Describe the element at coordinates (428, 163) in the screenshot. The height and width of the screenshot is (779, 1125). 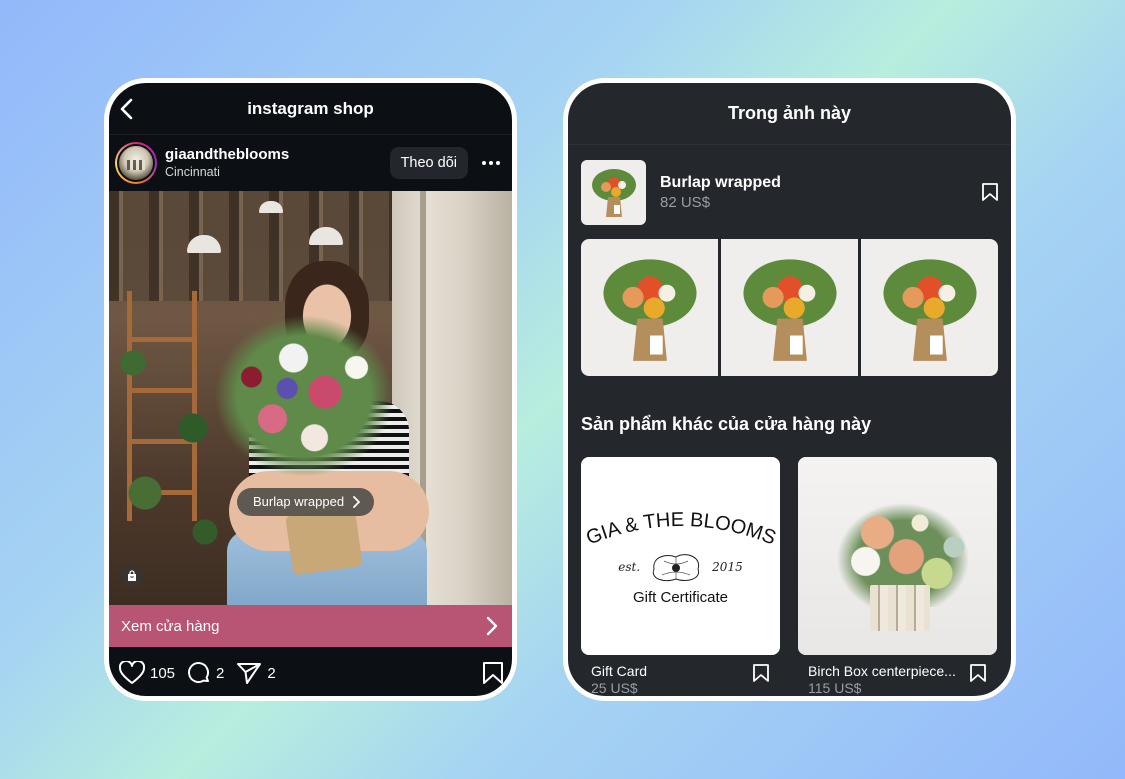
I see `follow-button: Theo dõi` at that location.